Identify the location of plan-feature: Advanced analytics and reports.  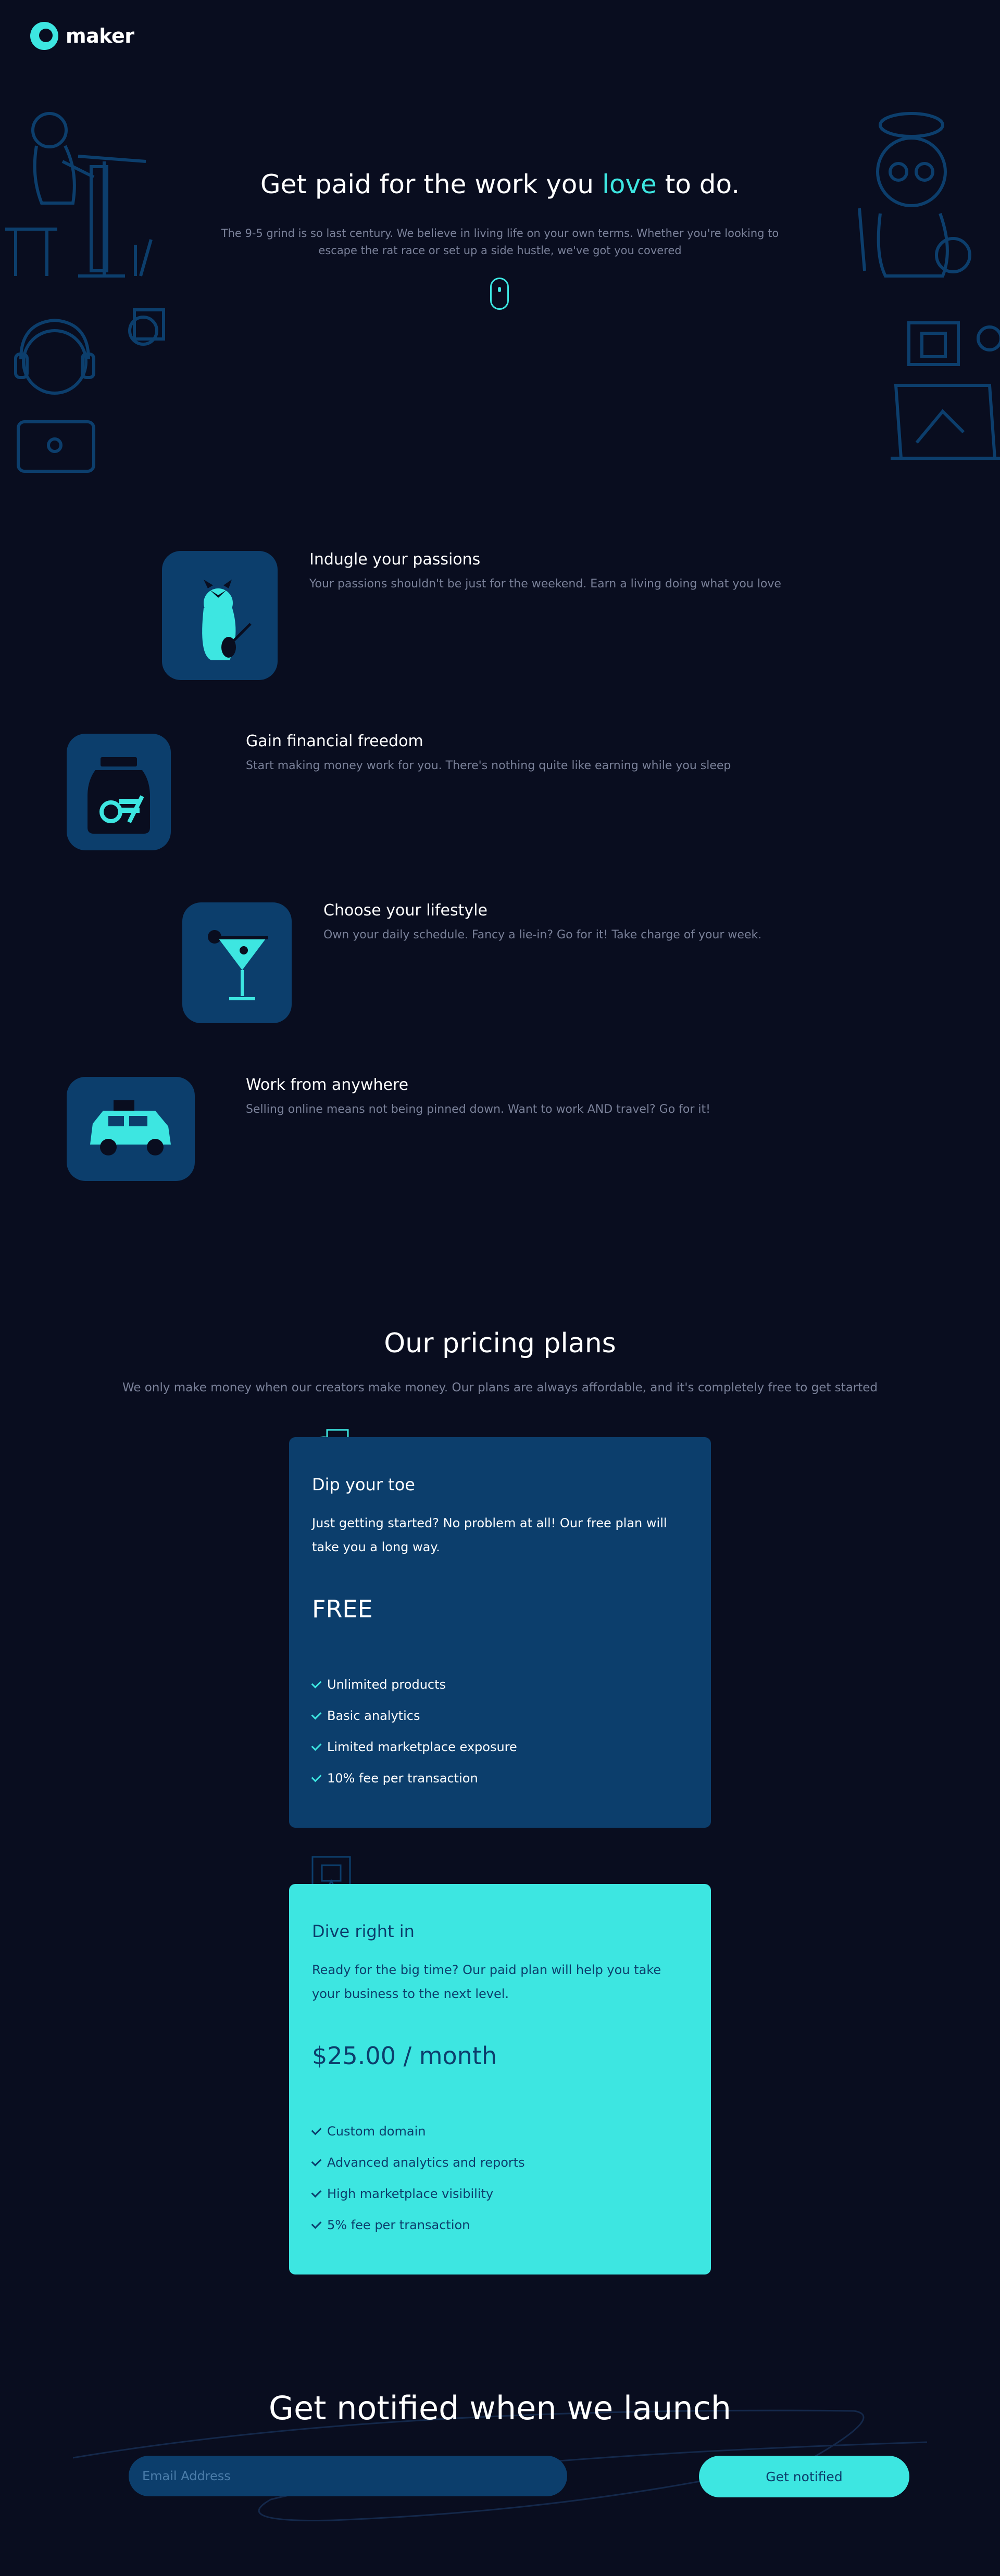
(418, 2162).